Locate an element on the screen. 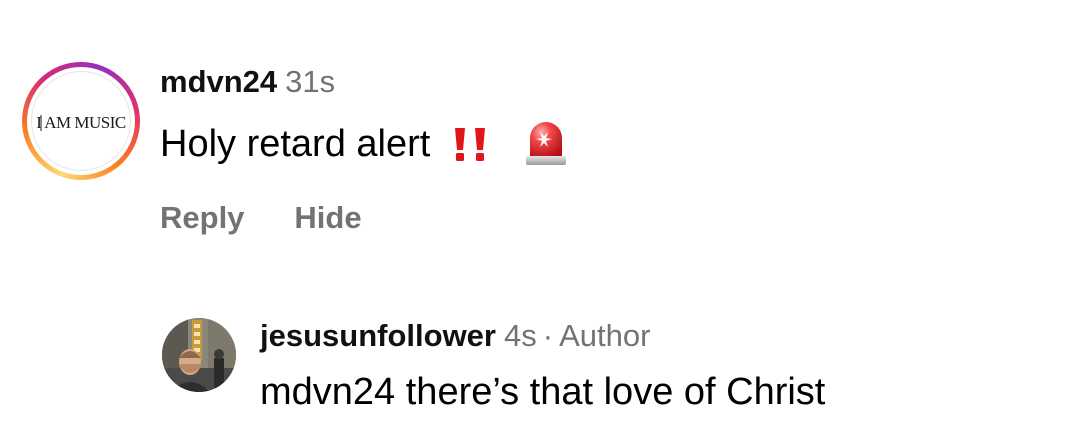 The image size is (1084, 434). avatar: I AM MUSIC is located at coordinates (81, 121).